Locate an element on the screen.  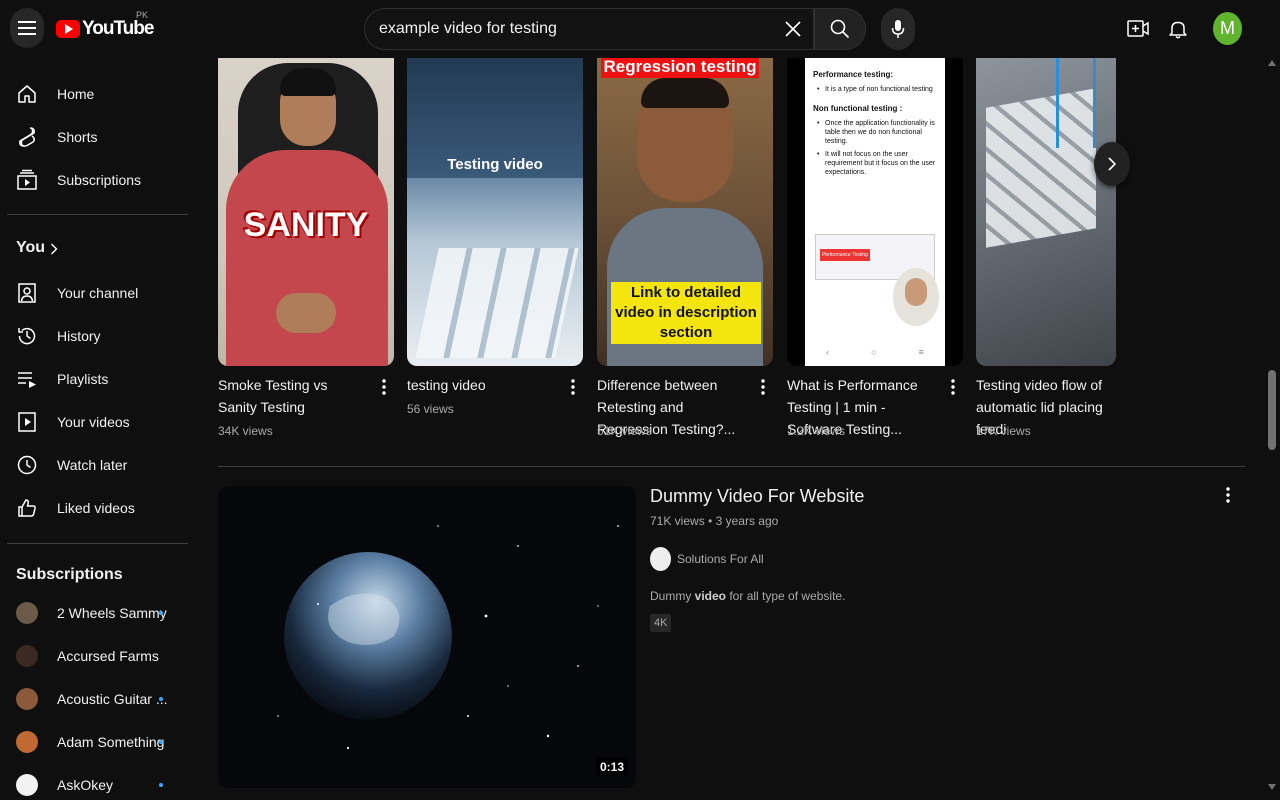
description-highlight: video is located at coordinates (710, 596).